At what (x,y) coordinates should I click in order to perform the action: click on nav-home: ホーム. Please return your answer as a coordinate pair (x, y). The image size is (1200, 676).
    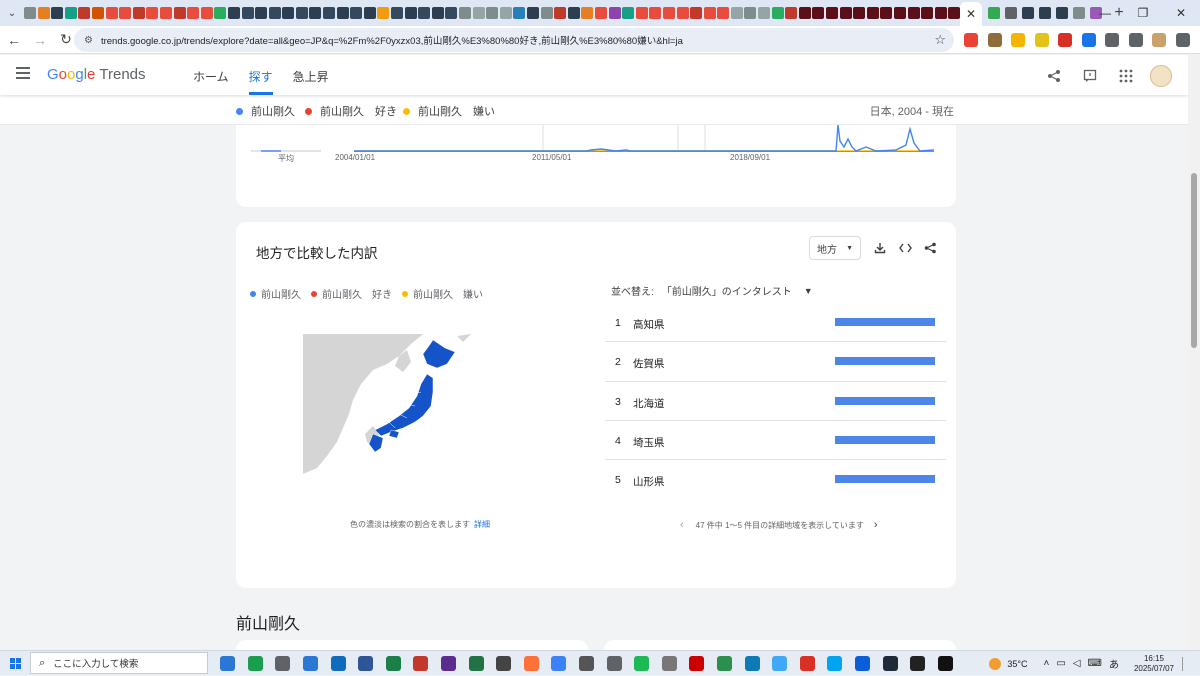
    Looking at the image, I should click on (211, 75).